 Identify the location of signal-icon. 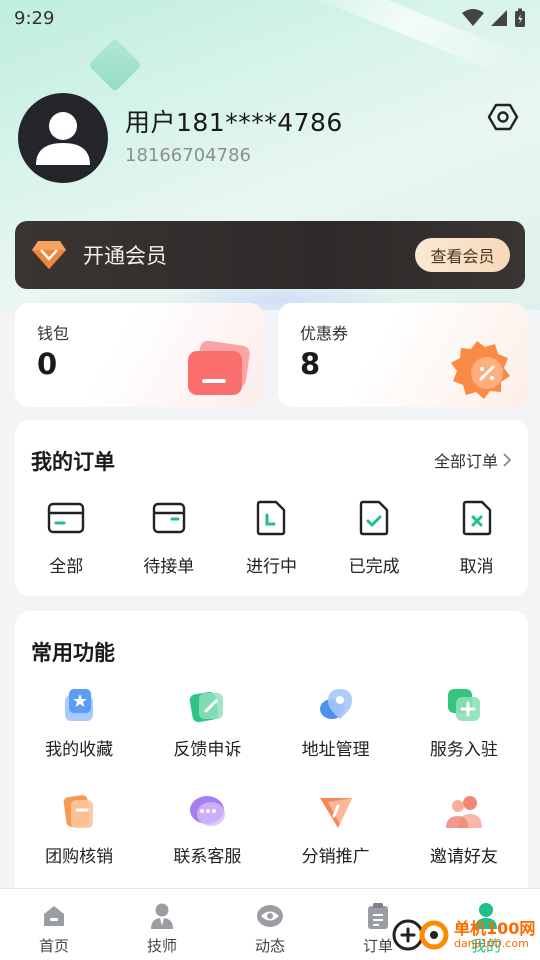
(499, 18).